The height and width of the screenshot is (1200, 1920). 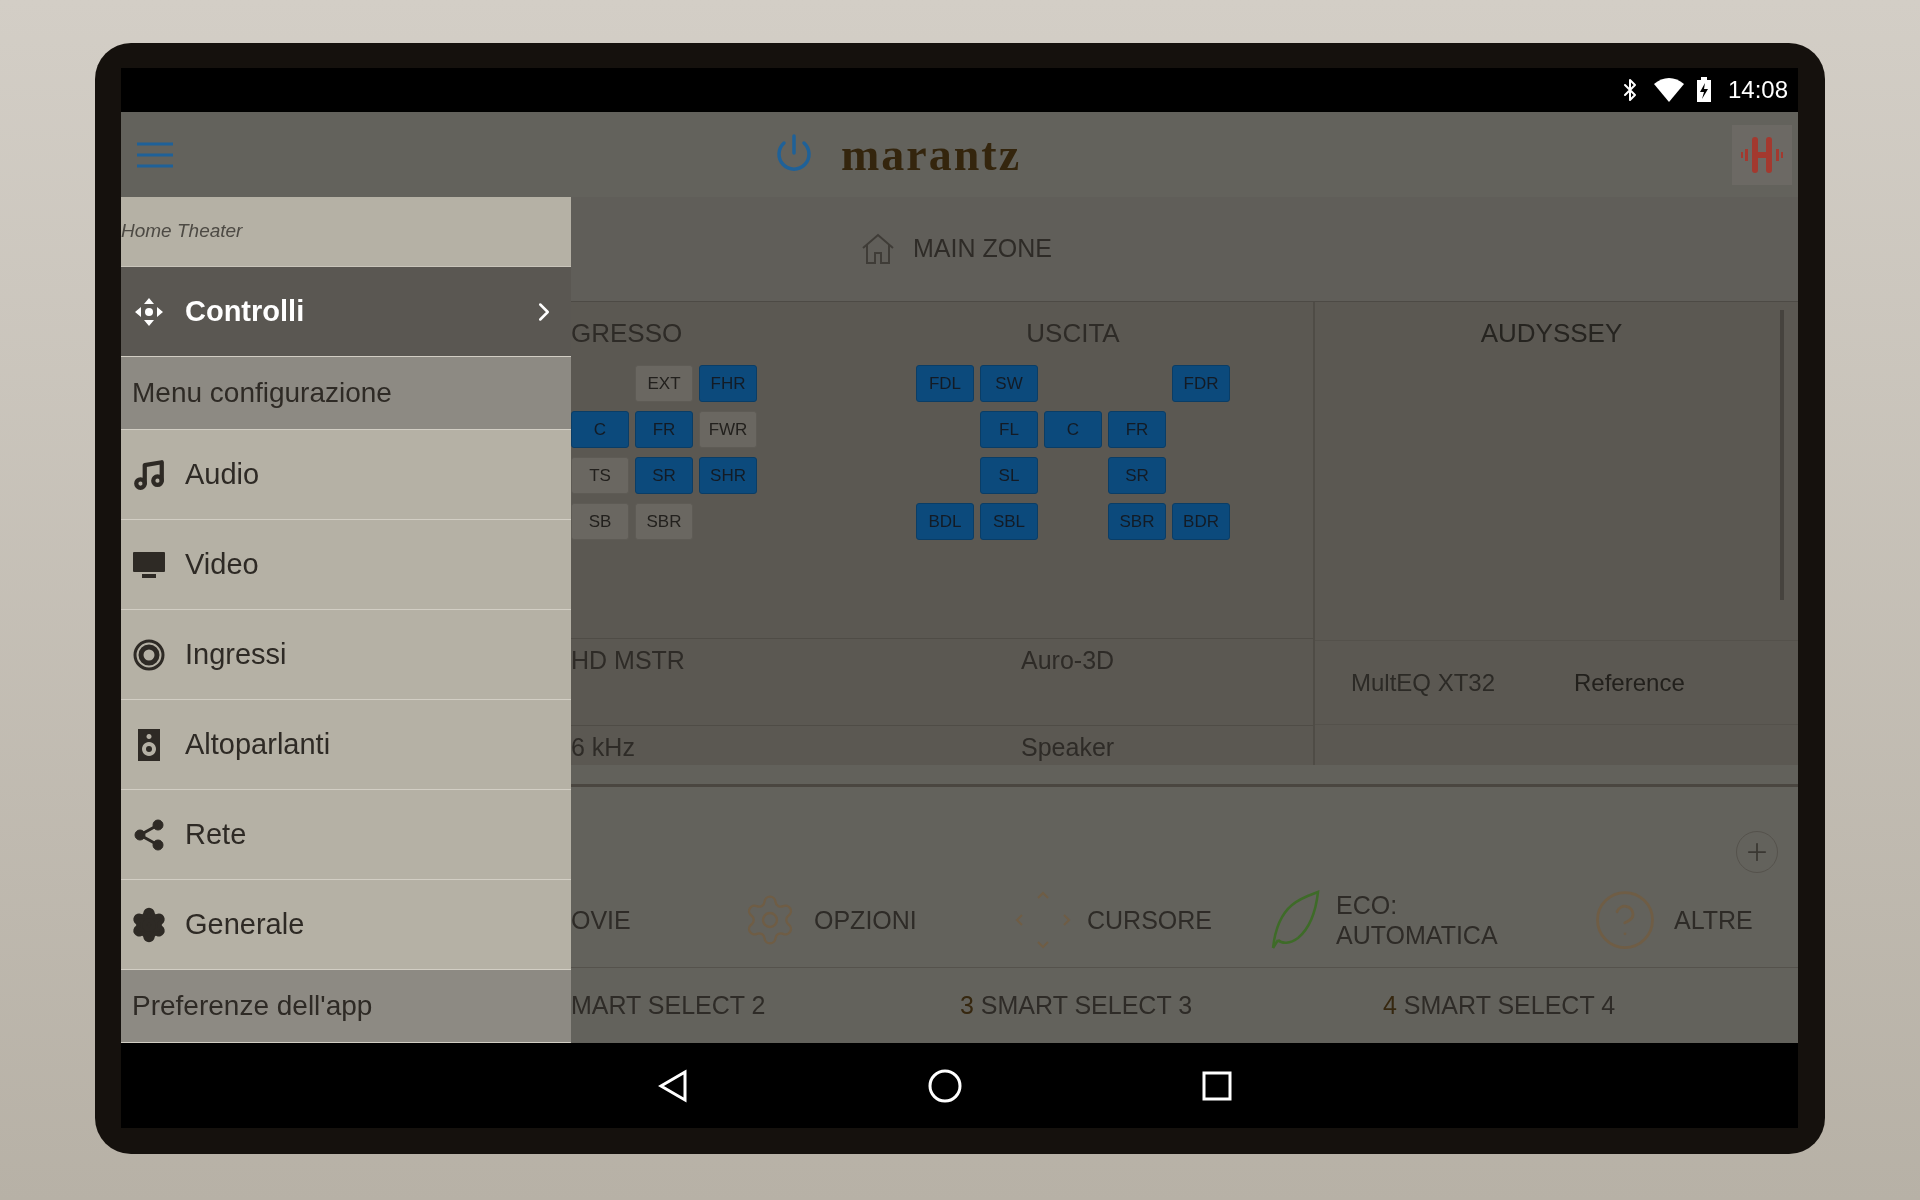 I want to click on ring-icon, so click(x=149, y=654).